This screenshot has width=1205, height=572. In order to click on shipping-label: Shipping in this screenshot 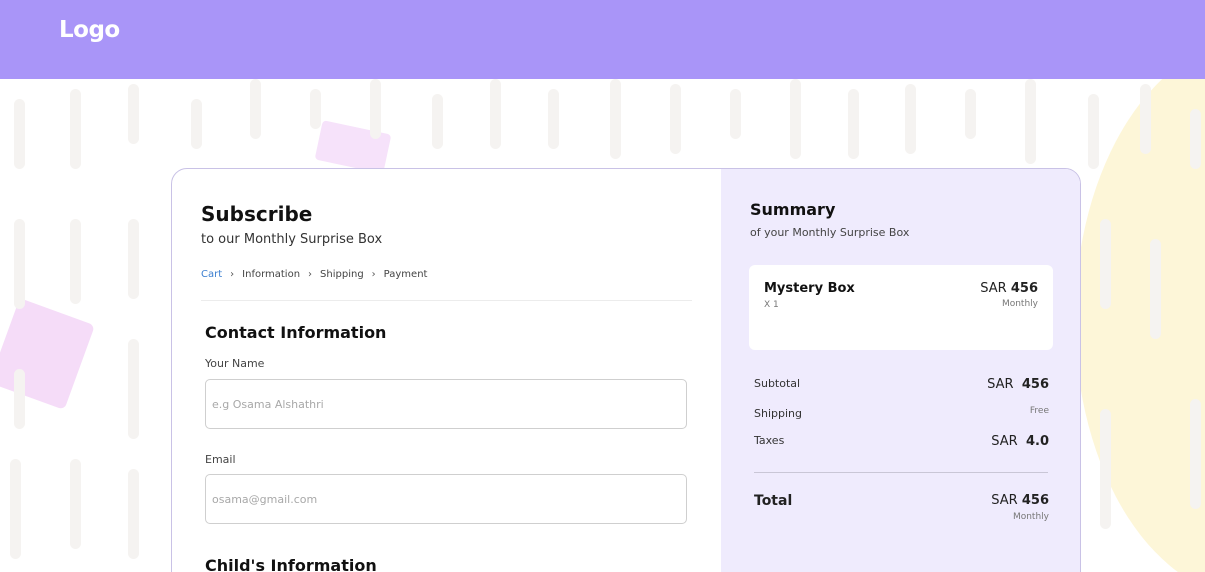, I will do `click(778, 413)`.